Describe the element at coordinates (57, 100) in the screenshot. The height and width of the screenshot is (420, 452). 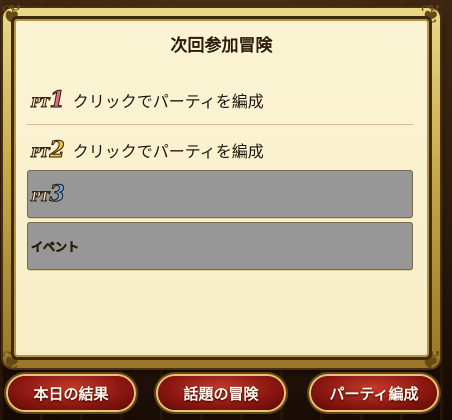
I see `pt-badge-number: 1` at that location.